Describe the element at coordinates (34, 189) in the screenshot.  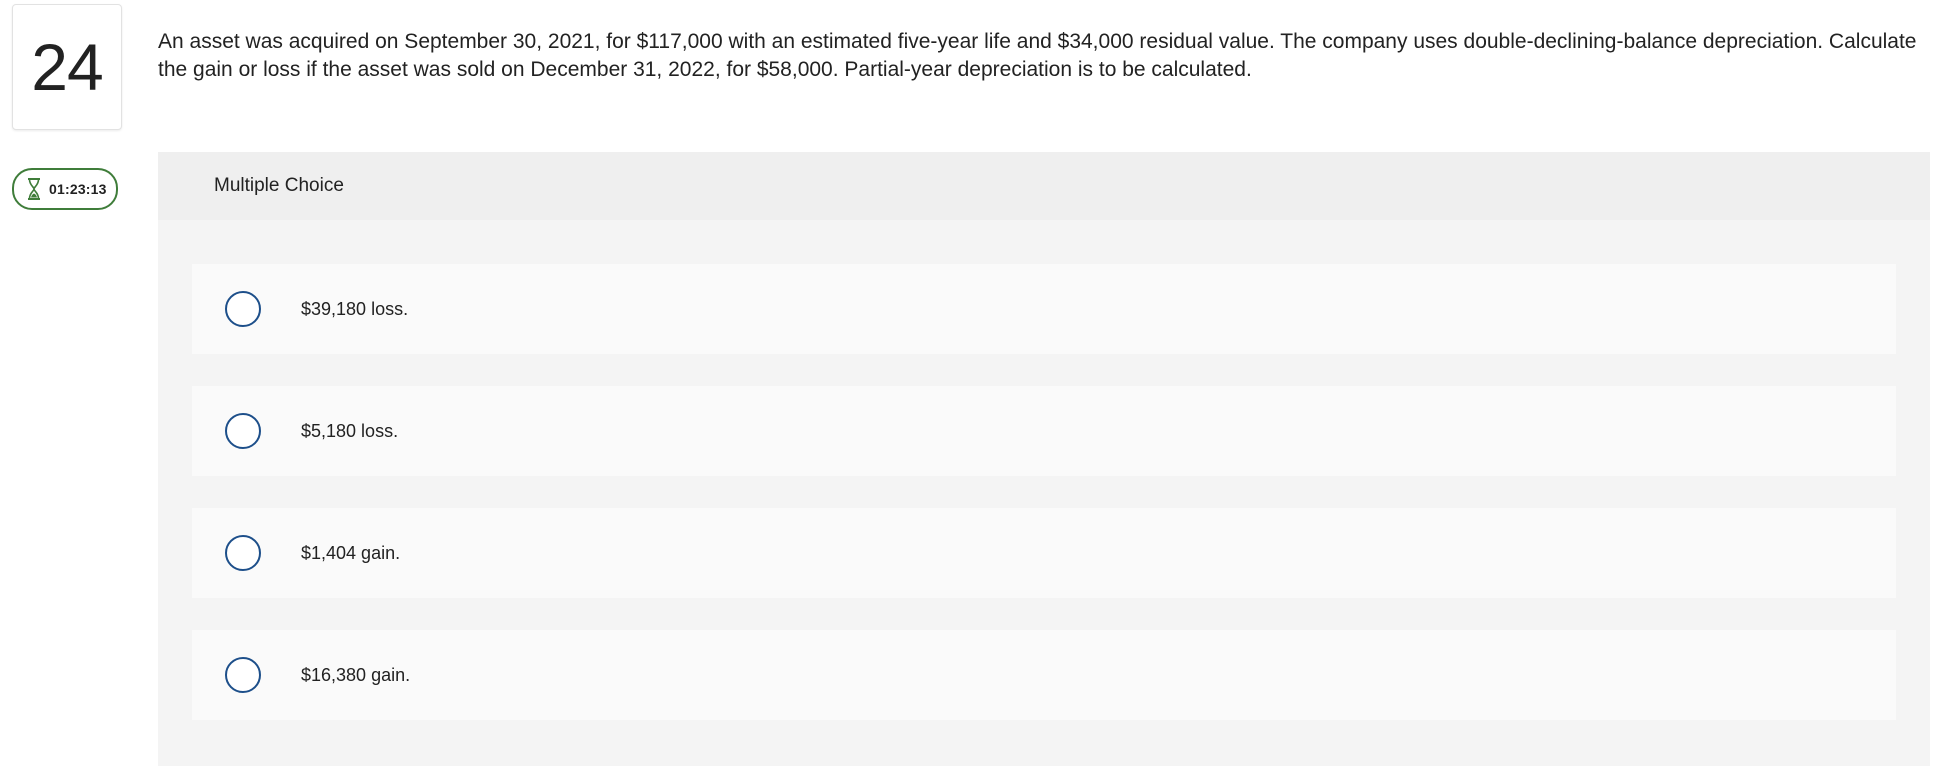
I see `hourglass-icon` at that location.